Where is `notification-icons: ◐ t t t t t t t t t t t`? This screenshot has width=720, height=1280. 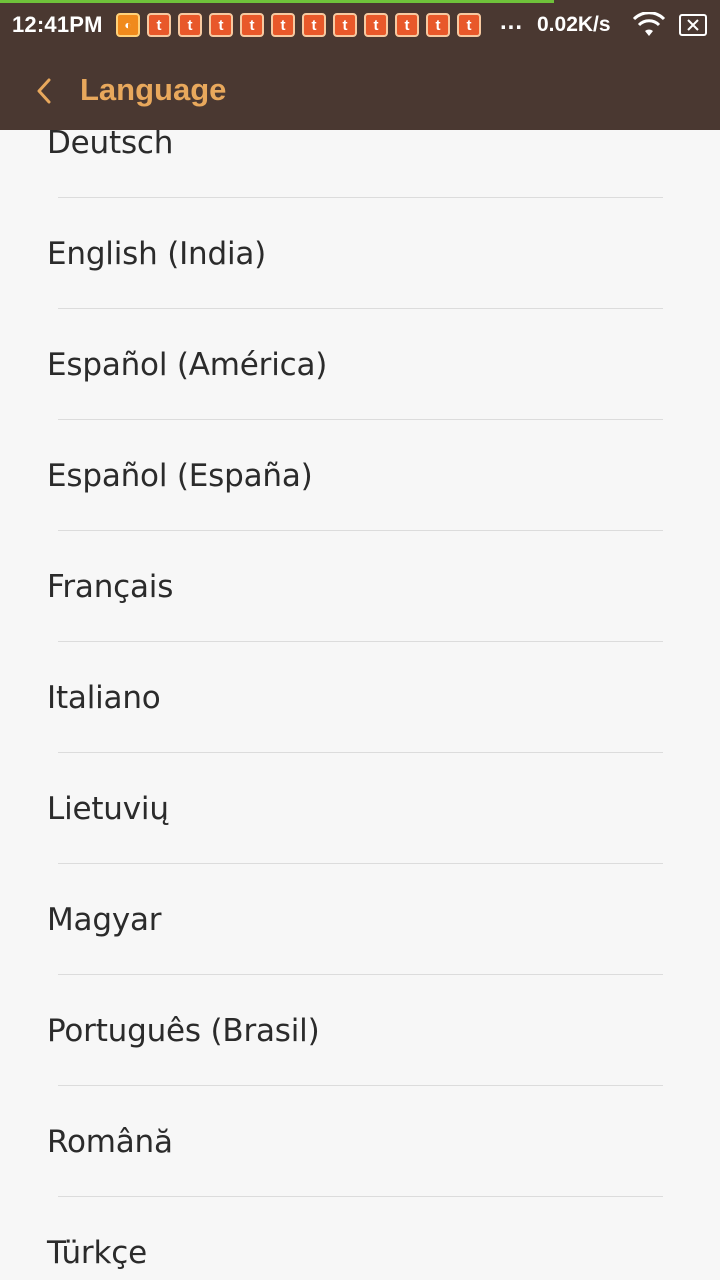
notification-icons: ◐ t t t t t t t t t t t is located at coordinates (298, 25).